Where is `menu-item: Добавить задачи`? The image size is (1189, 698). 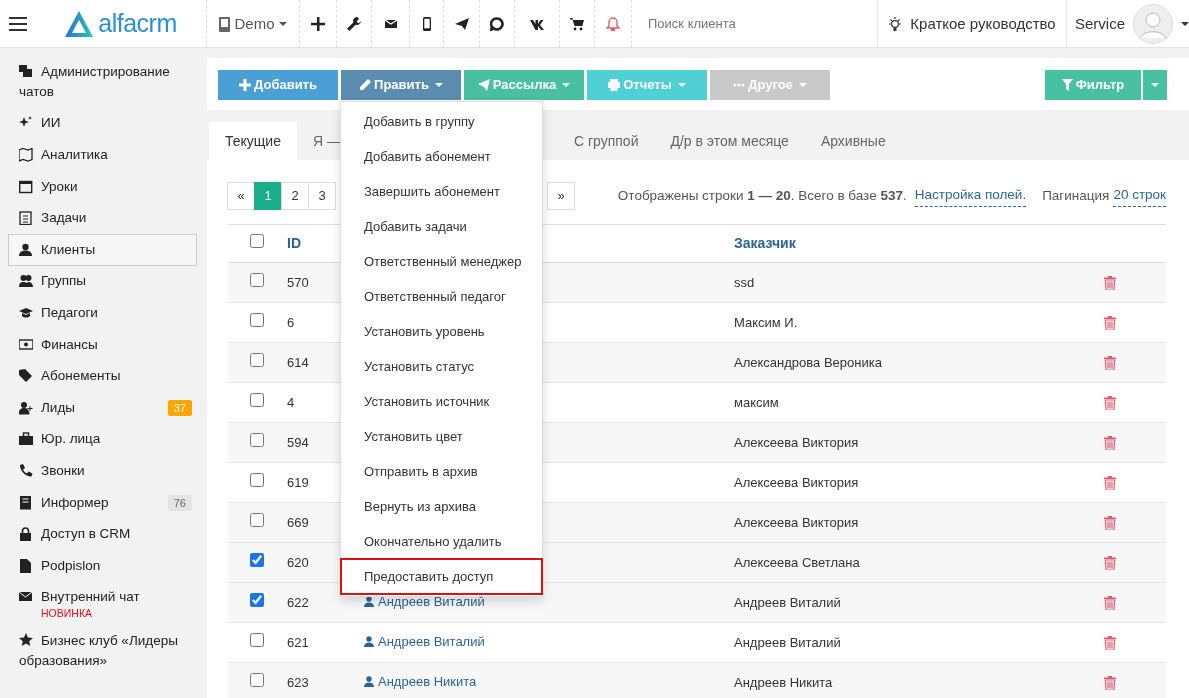 menu-item: Добавить задачи is located at coordinates (441, 226).